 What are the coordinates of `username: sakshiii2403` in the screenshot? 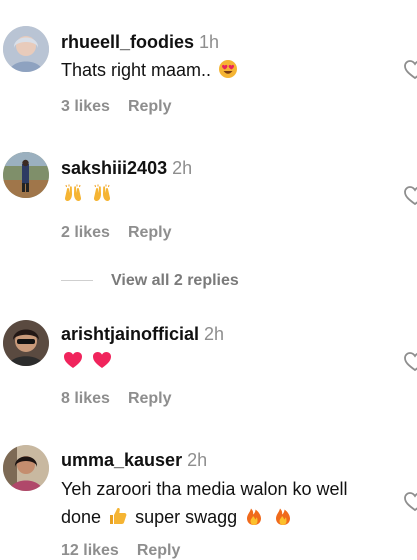 It's located at (114, 168).